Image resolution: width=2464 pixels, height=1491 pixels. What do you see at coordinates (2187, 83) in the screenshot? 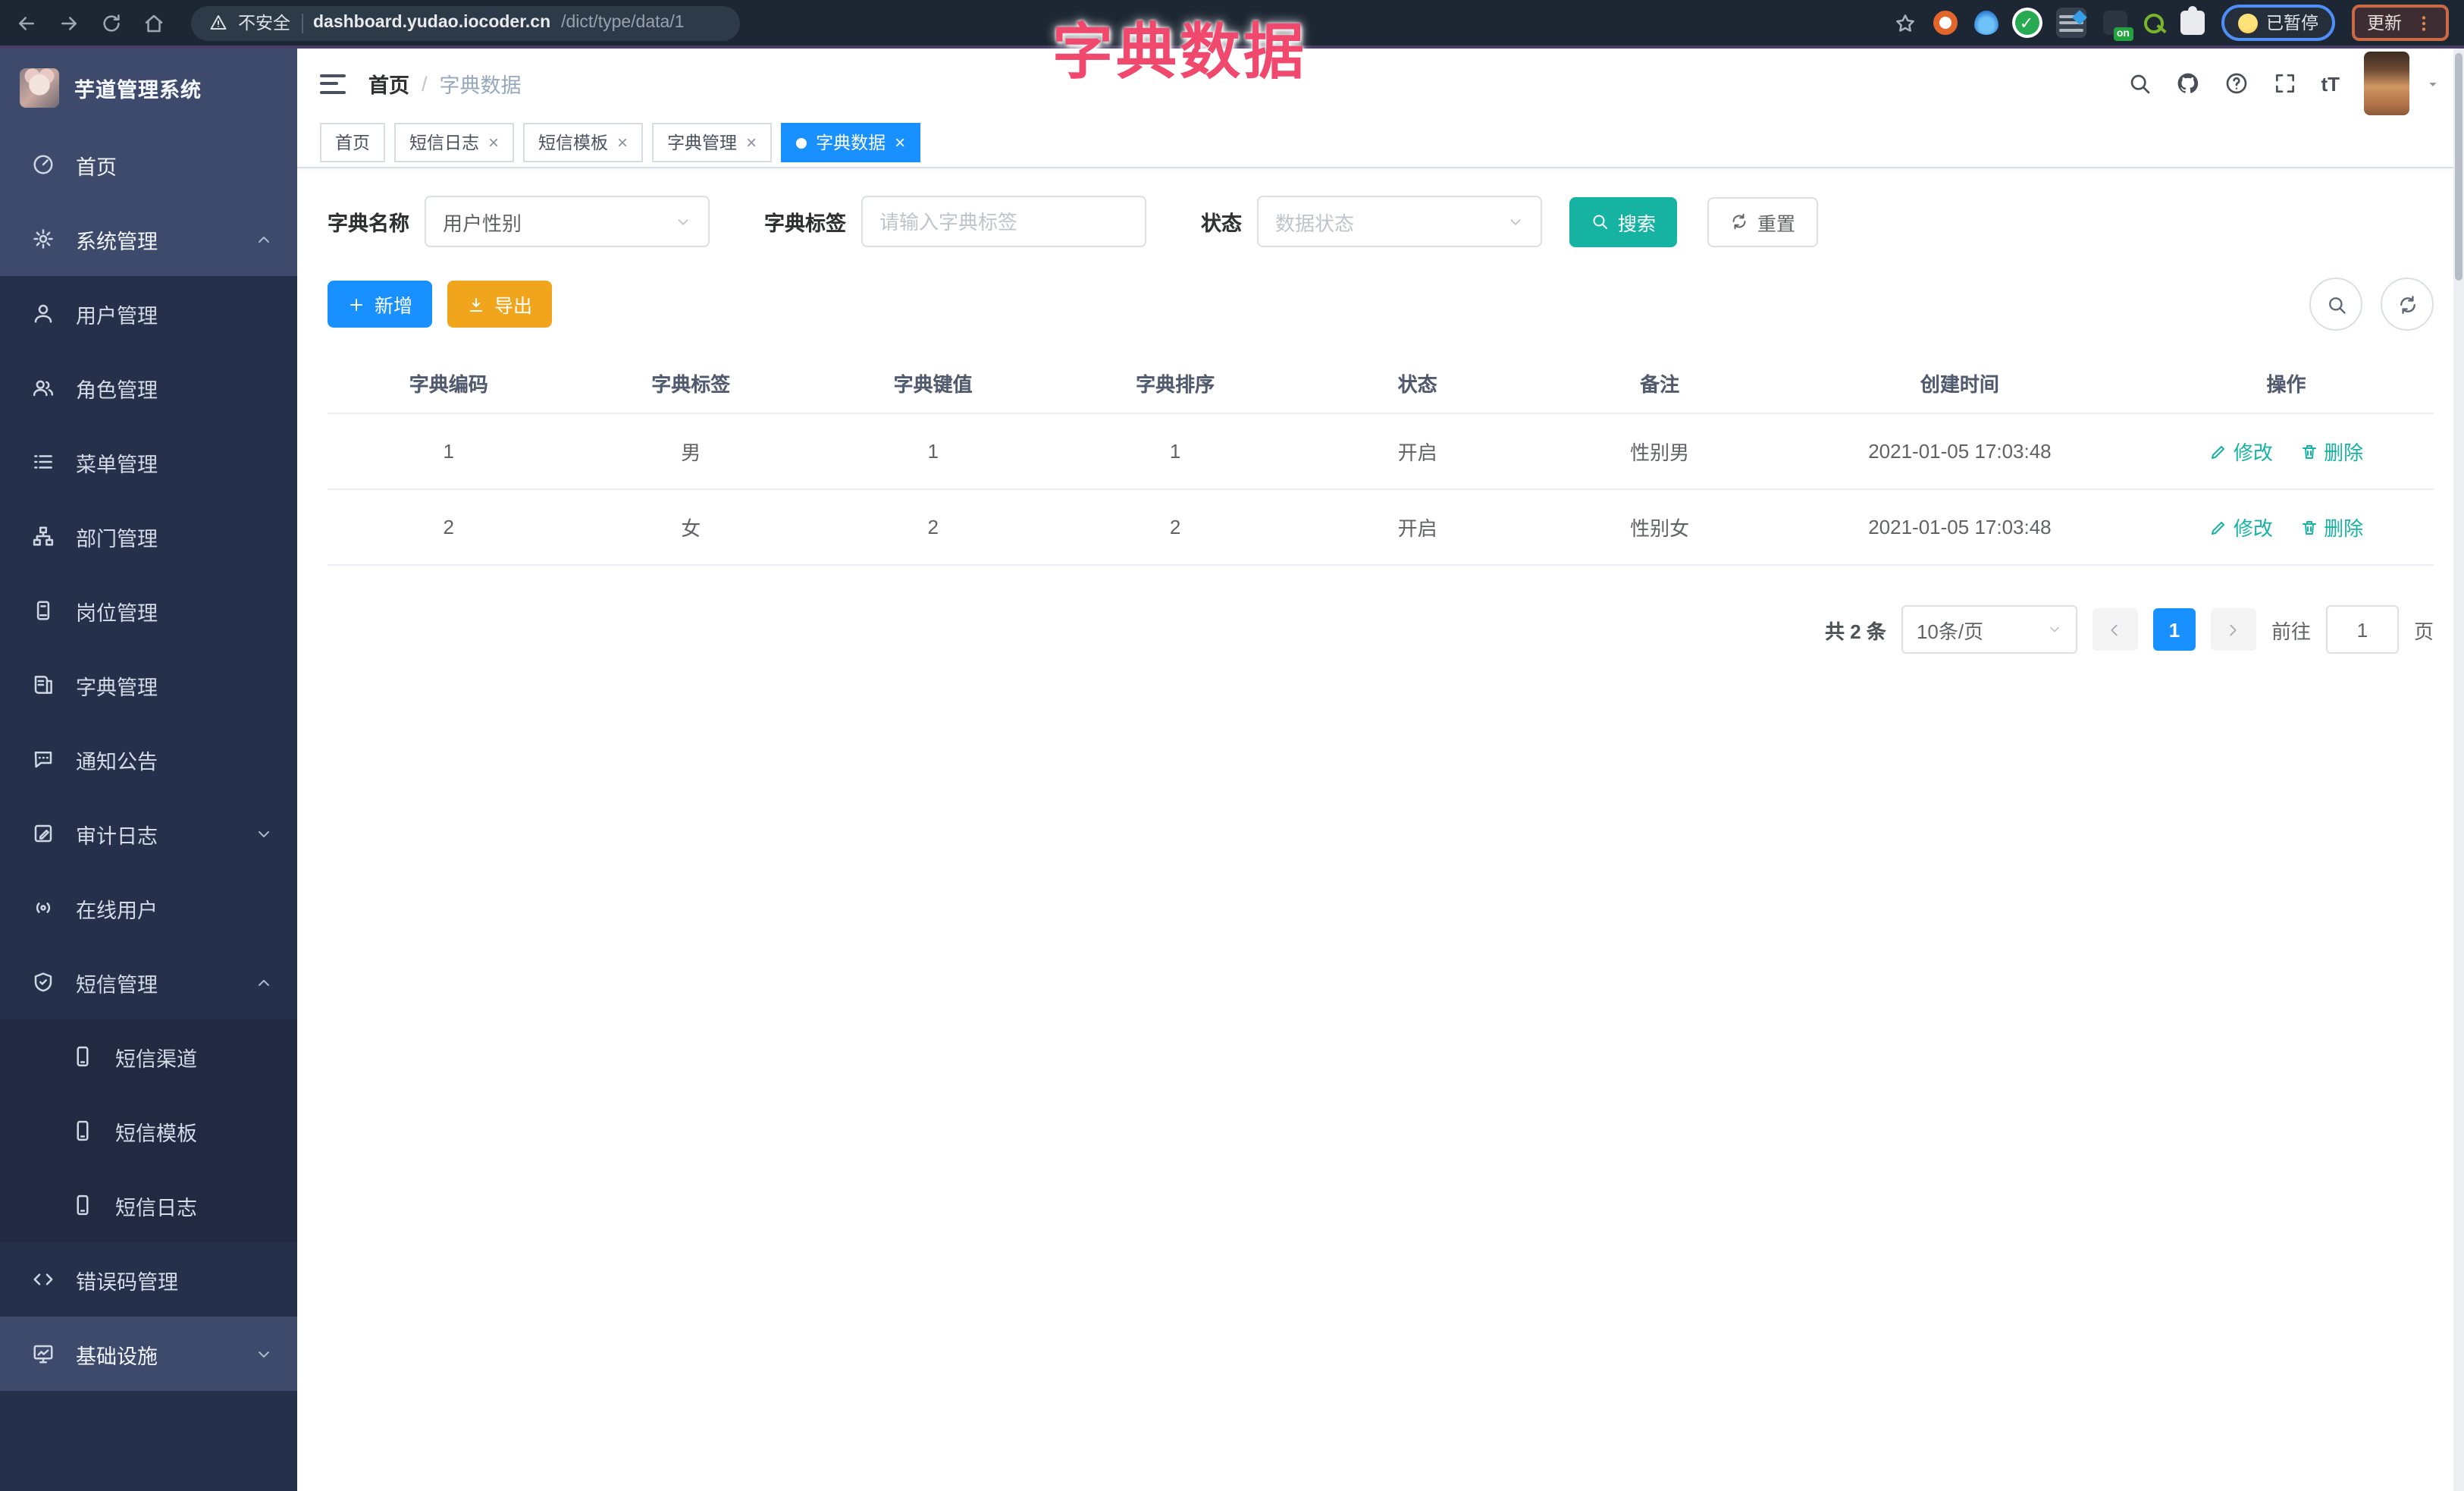
I see `github-icon` at bounding box center [2187, 83].